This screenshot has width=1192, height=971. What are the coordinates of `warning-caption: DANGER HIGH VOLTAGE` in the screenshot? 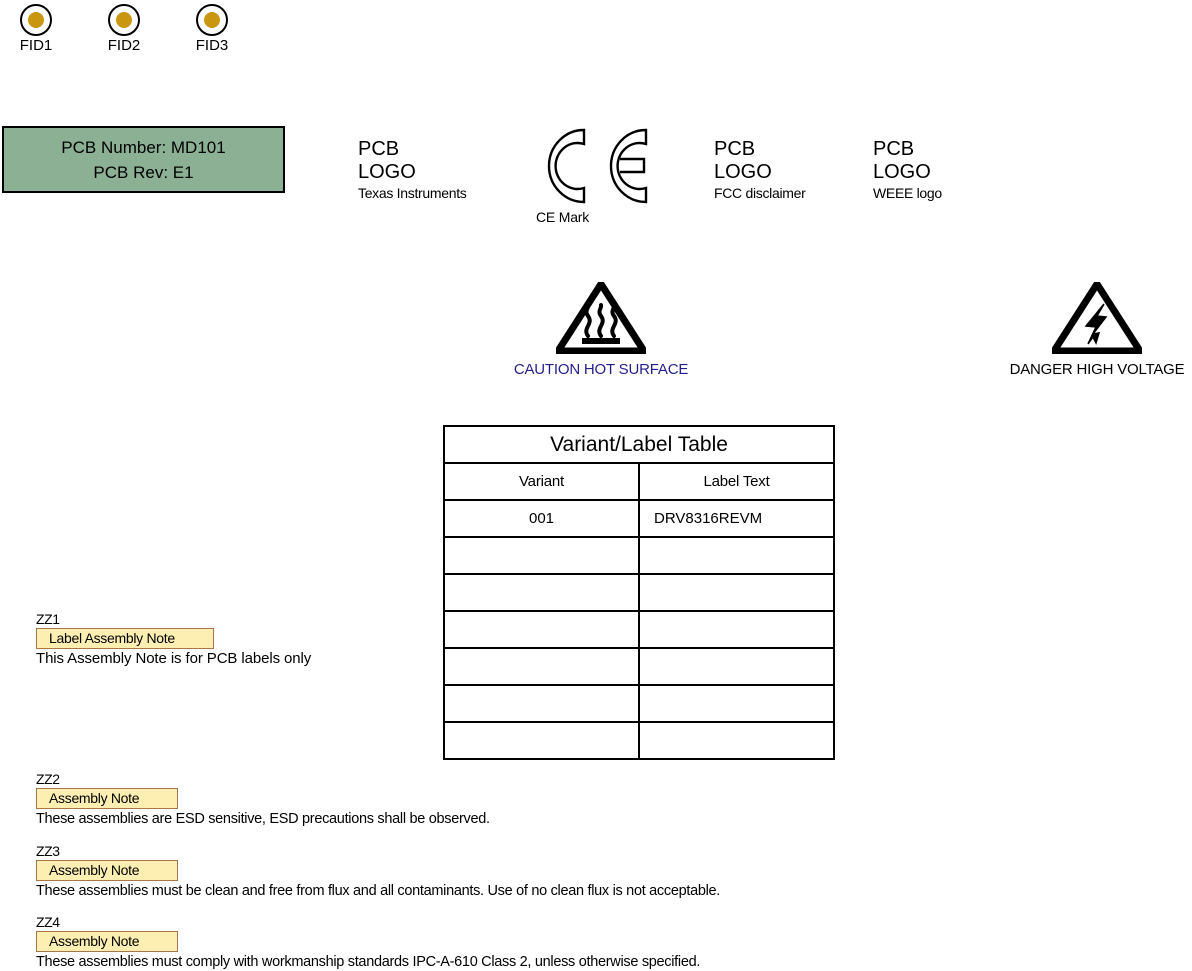 It's located at (1097, 369).